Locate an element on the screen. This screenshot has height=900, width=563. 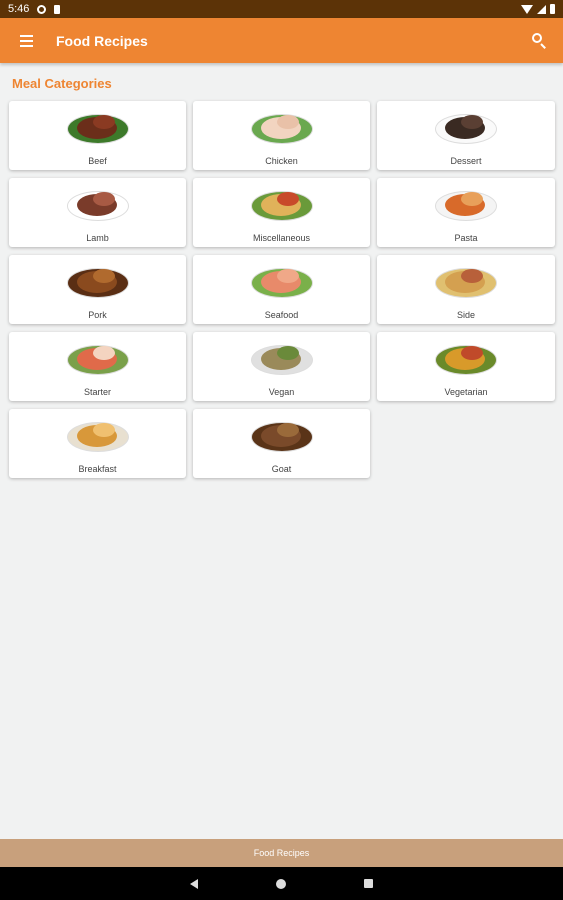
settings-icon is located at coordinates (42, 9).